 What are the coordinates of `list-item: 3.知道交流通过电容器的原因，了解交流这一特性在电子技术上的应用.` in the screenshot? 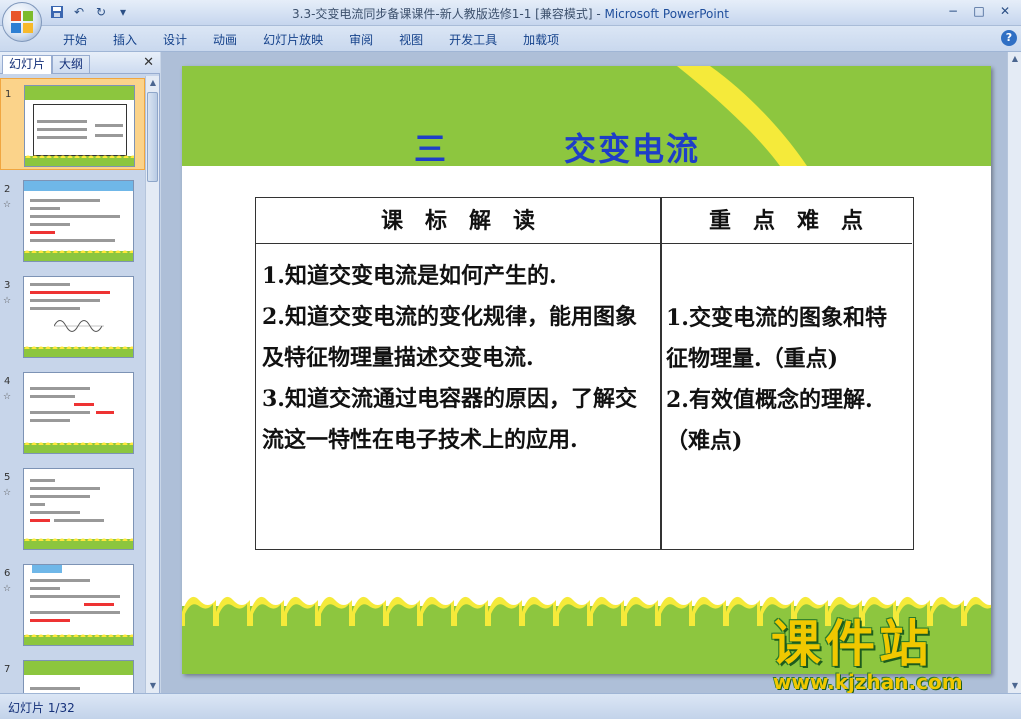 It's located at (449, 419).